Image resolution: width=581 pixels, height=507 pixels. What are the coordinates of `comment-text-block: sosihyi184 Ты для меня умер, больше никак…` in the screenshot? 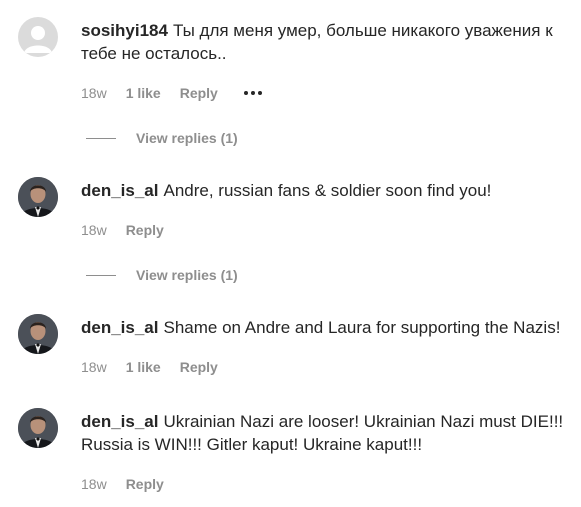 It's located at (326, 42).